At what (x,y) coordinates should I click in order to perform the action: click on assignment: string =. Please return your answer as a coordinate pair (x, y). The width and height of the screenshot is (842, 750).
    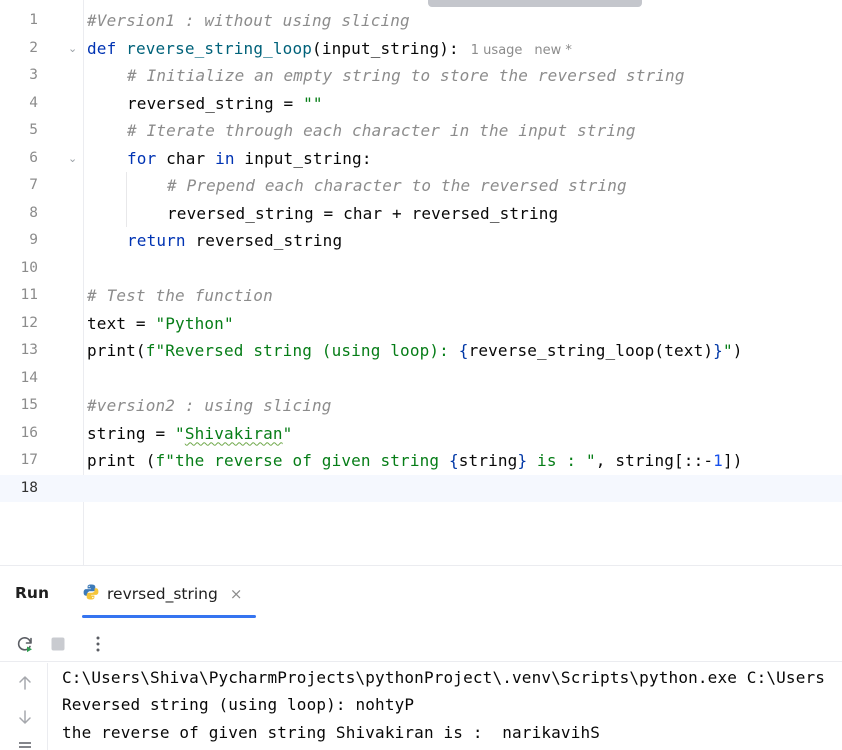
    Looking at the image, I should click on (131, 433).